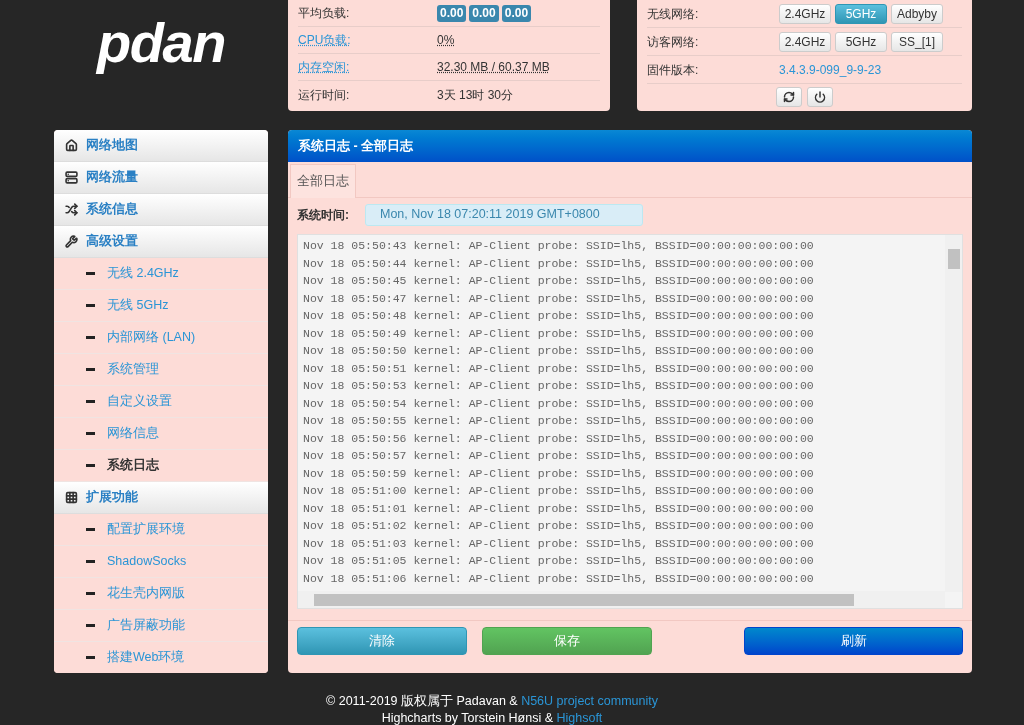 The width and height of the screenshot is (1024, 725). What do you see at coordinates (559, 368) in the screenshot?
I see `log-line: Nov 18 05:50:51 kernel: AP-Client probe: SSID=lh5, BSSID=00:00:00:00:00:00` at bounding box center [559, 368].